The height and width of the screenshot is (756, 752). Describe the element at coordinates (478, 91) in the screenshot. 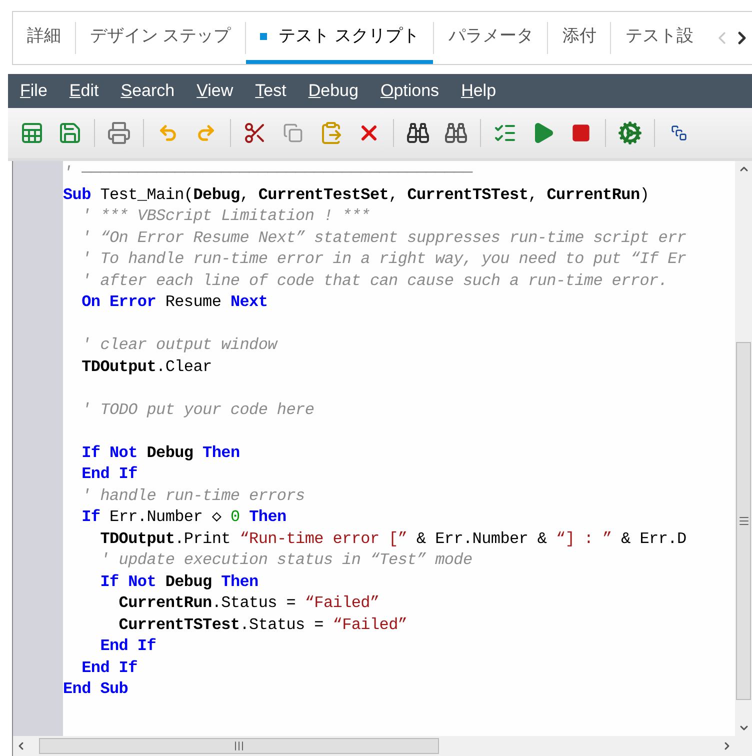

I see `menu-item: Help` at that location.